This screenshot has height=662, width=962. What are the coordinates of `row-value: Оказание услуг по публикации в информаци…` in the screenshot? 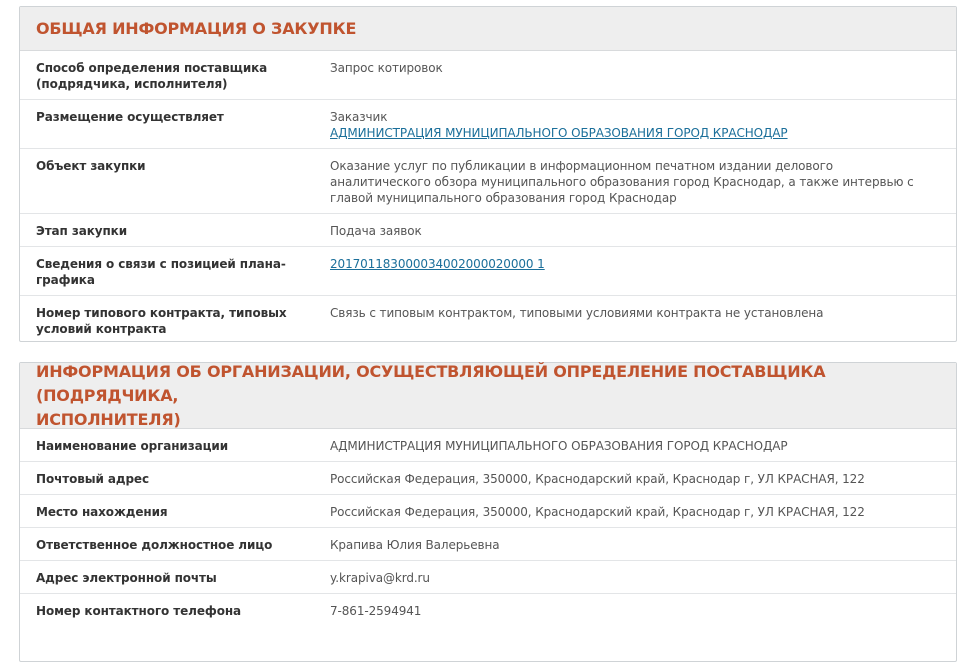 It's located at (622, 182).